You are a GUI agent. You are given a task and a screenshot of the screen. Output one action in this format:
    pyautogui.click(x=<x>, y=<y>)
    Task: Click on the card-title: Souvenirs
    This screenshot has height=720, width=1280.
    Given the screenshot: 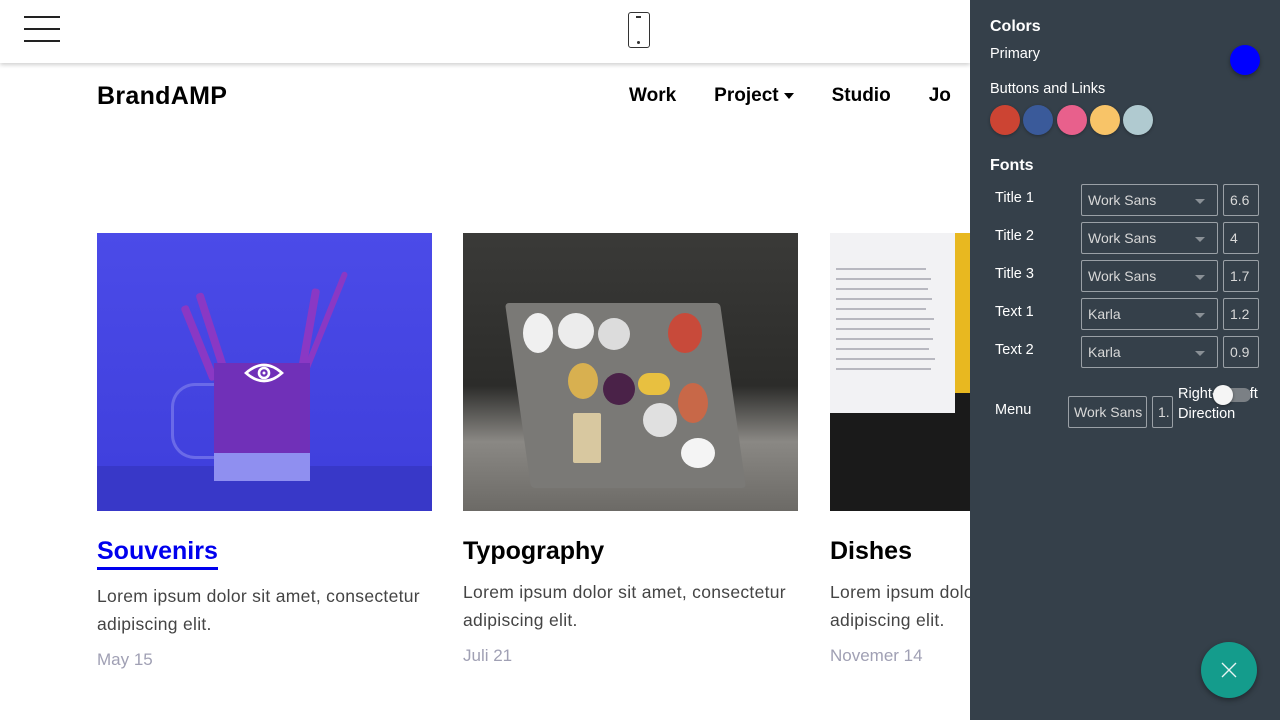 What is the action you would take?
    pyautogui.click(x=157, y=553)
    